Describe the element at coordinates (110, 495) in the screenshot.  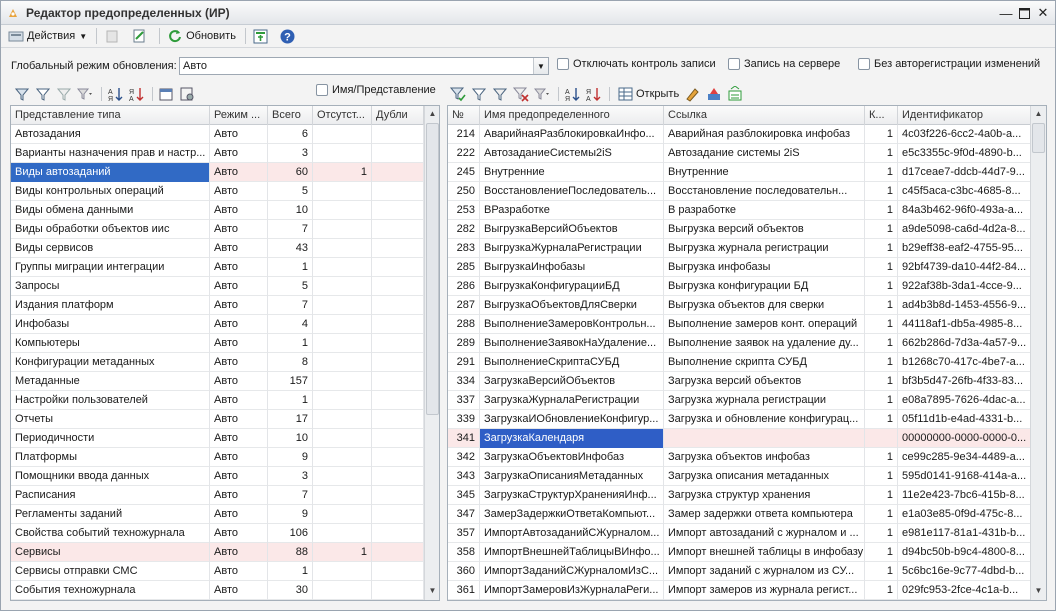
I see `cell-type: Расписания` at that location.